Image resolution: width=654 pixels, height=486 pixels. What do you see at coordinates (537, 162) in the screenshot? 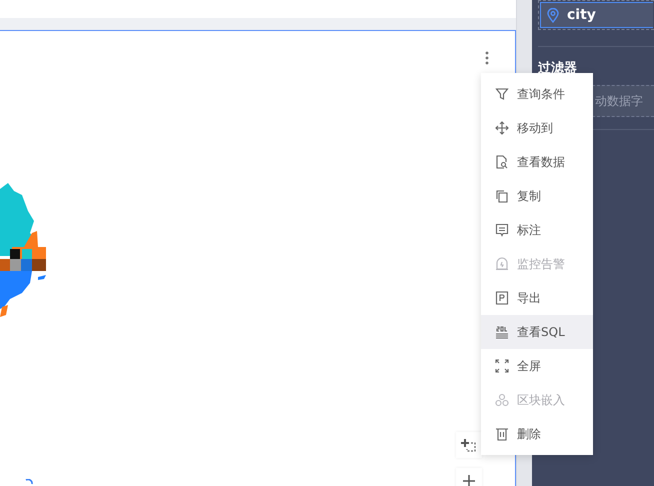
I see `menu-item: 查看数据` at bounding box center [537, 162].